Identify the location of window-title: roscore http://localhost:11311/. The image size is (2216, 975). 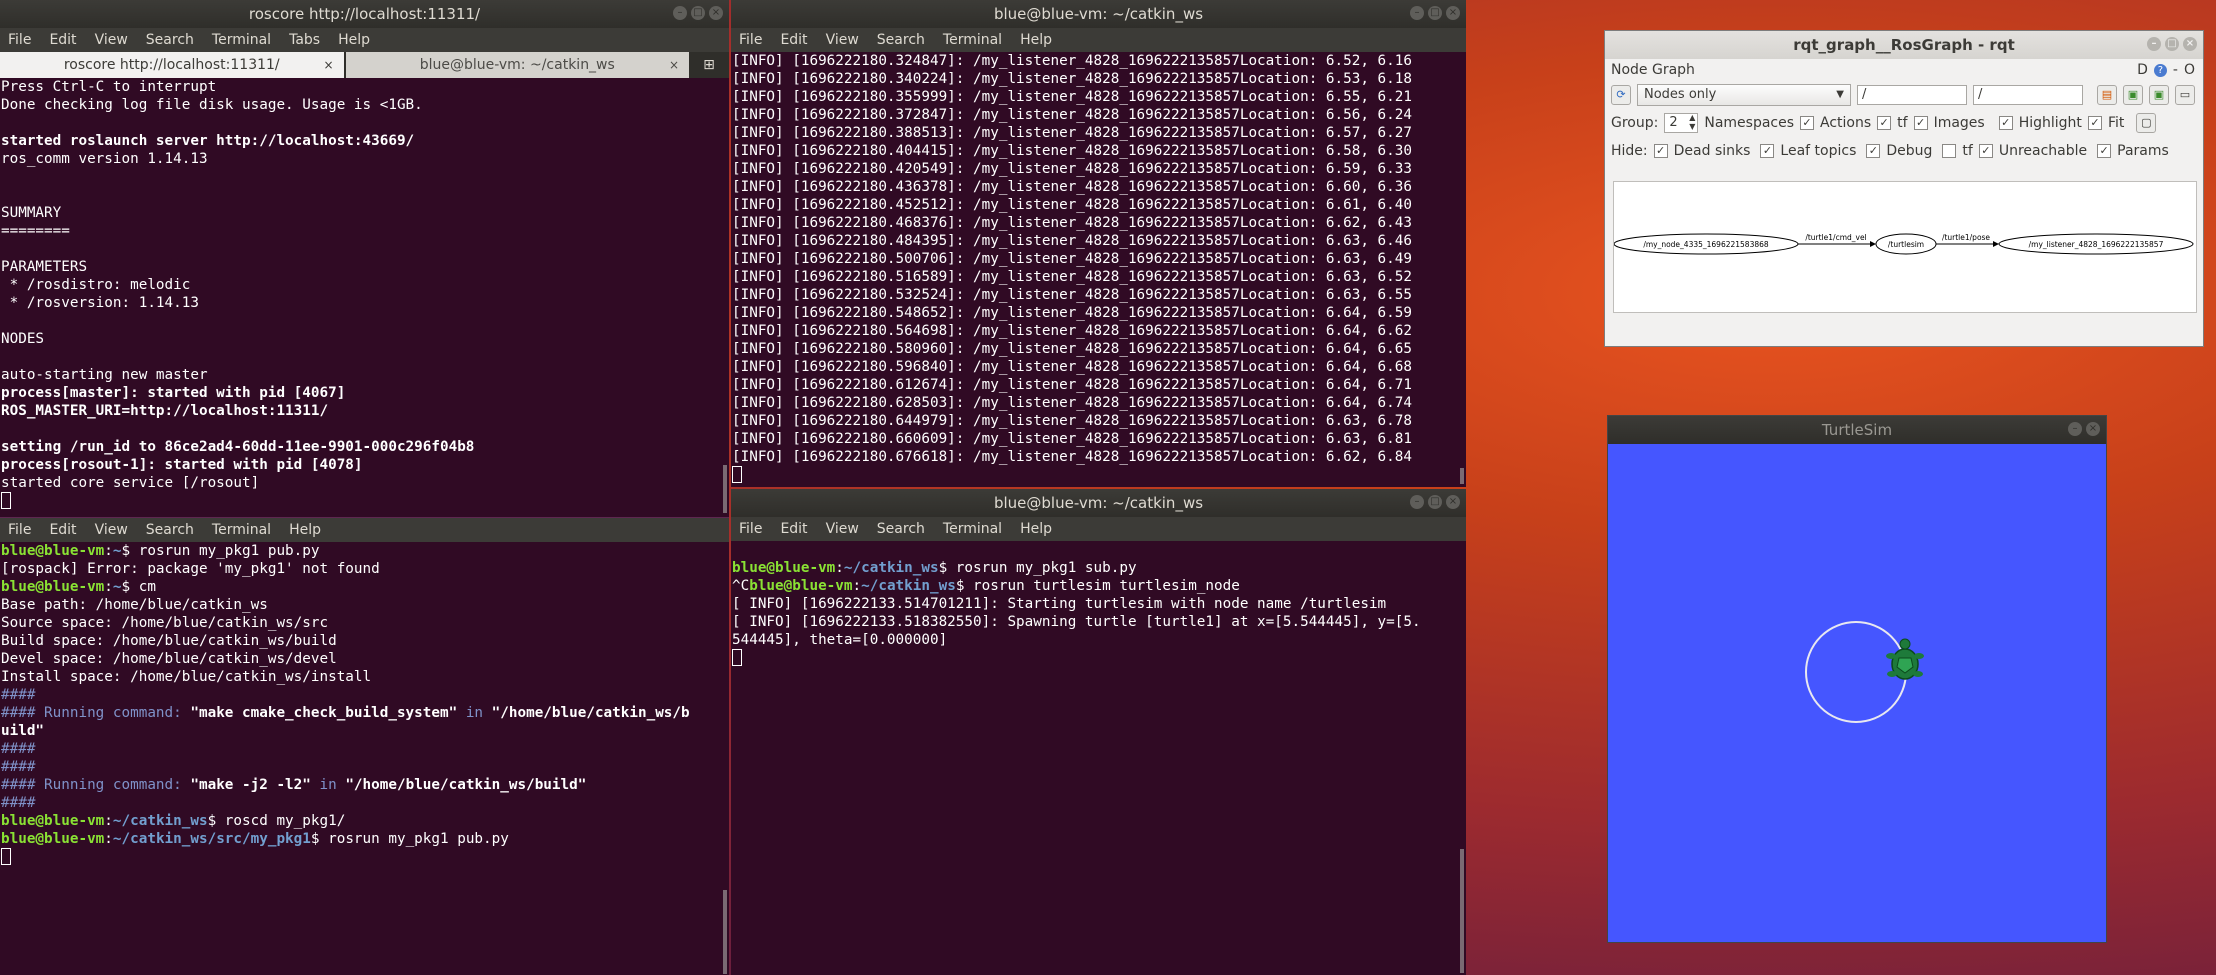
(364, 14).